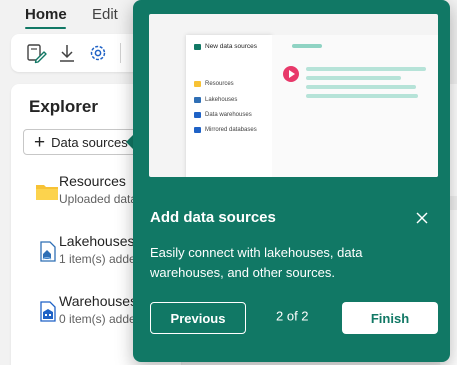 Image resolution: width=457 pixels, height=365 pixels. What do you see at coordinates (45, 28) in the screenshot?
I see `selected-tab-indicator` at bounding box center [45, 28].